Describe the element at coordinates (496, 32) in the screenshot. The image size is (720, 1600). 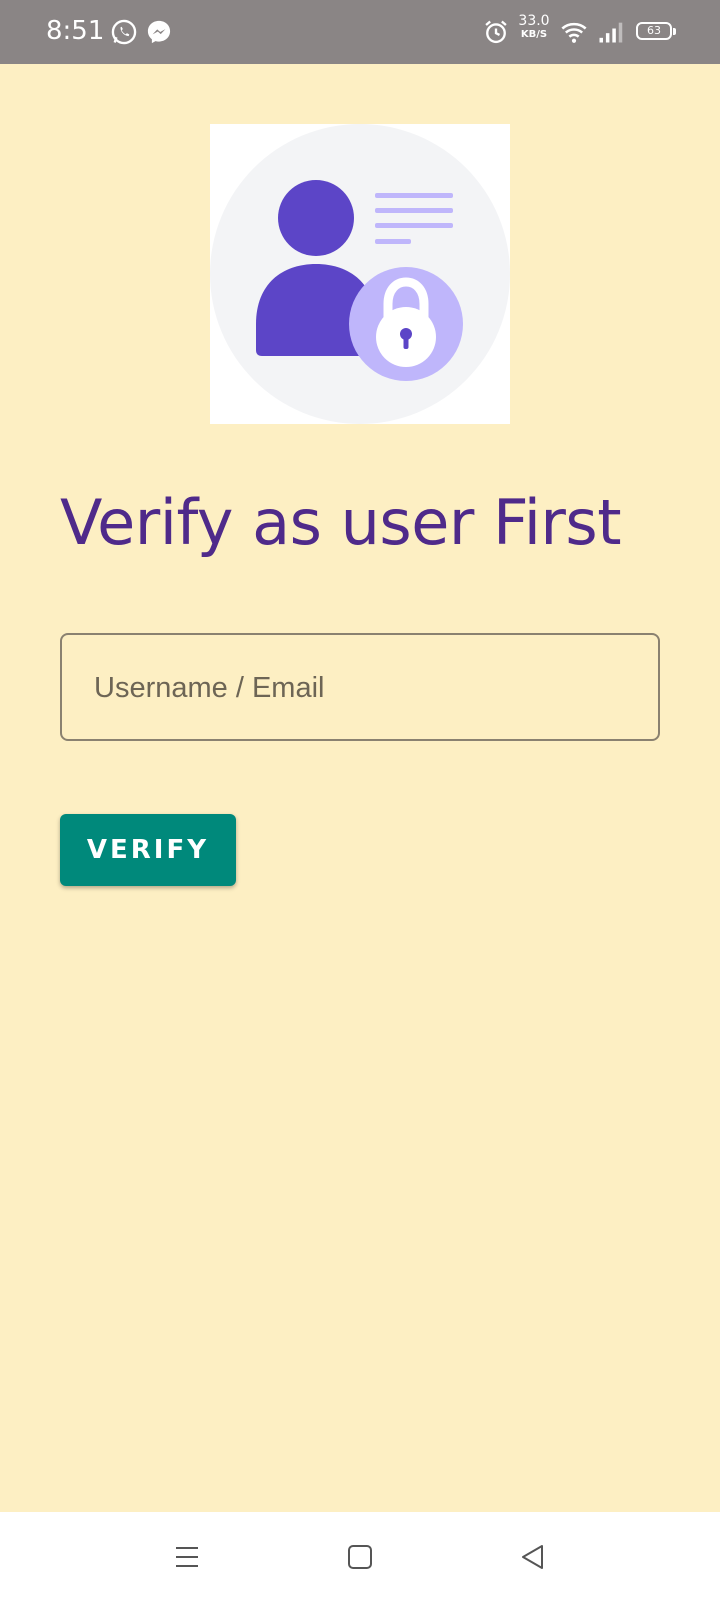
I see `alarm-icon` at that location.